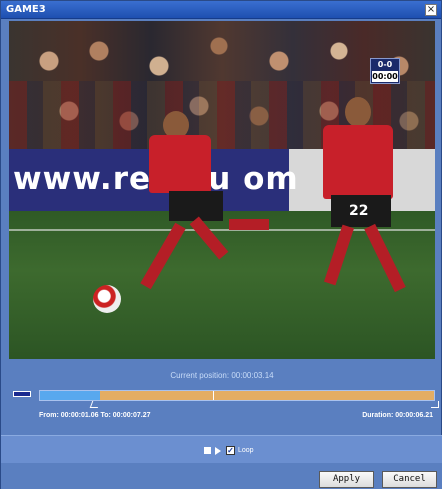 This screenshot has height=489, width=442. I want to click on current-position-label: Current position: 00:00:03.14, so click(222, 375).